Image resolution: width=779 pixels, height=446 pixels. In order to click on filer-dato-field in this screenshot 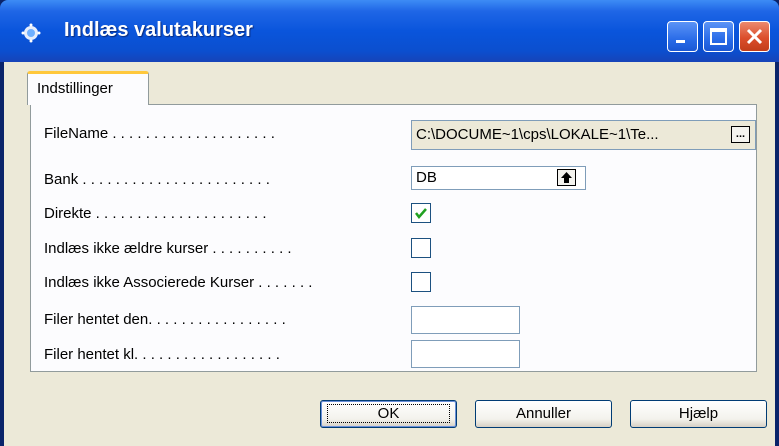, I will do `click(465, 320)`.